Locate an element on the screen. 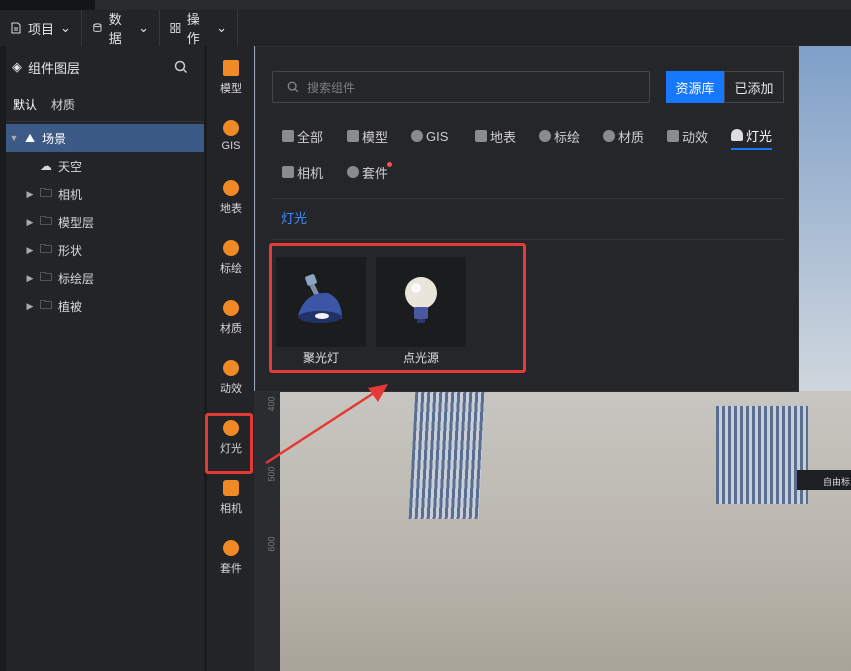 This screenshot has width=851, height=671. highlight-light-components is located at coordinates (397, 308).